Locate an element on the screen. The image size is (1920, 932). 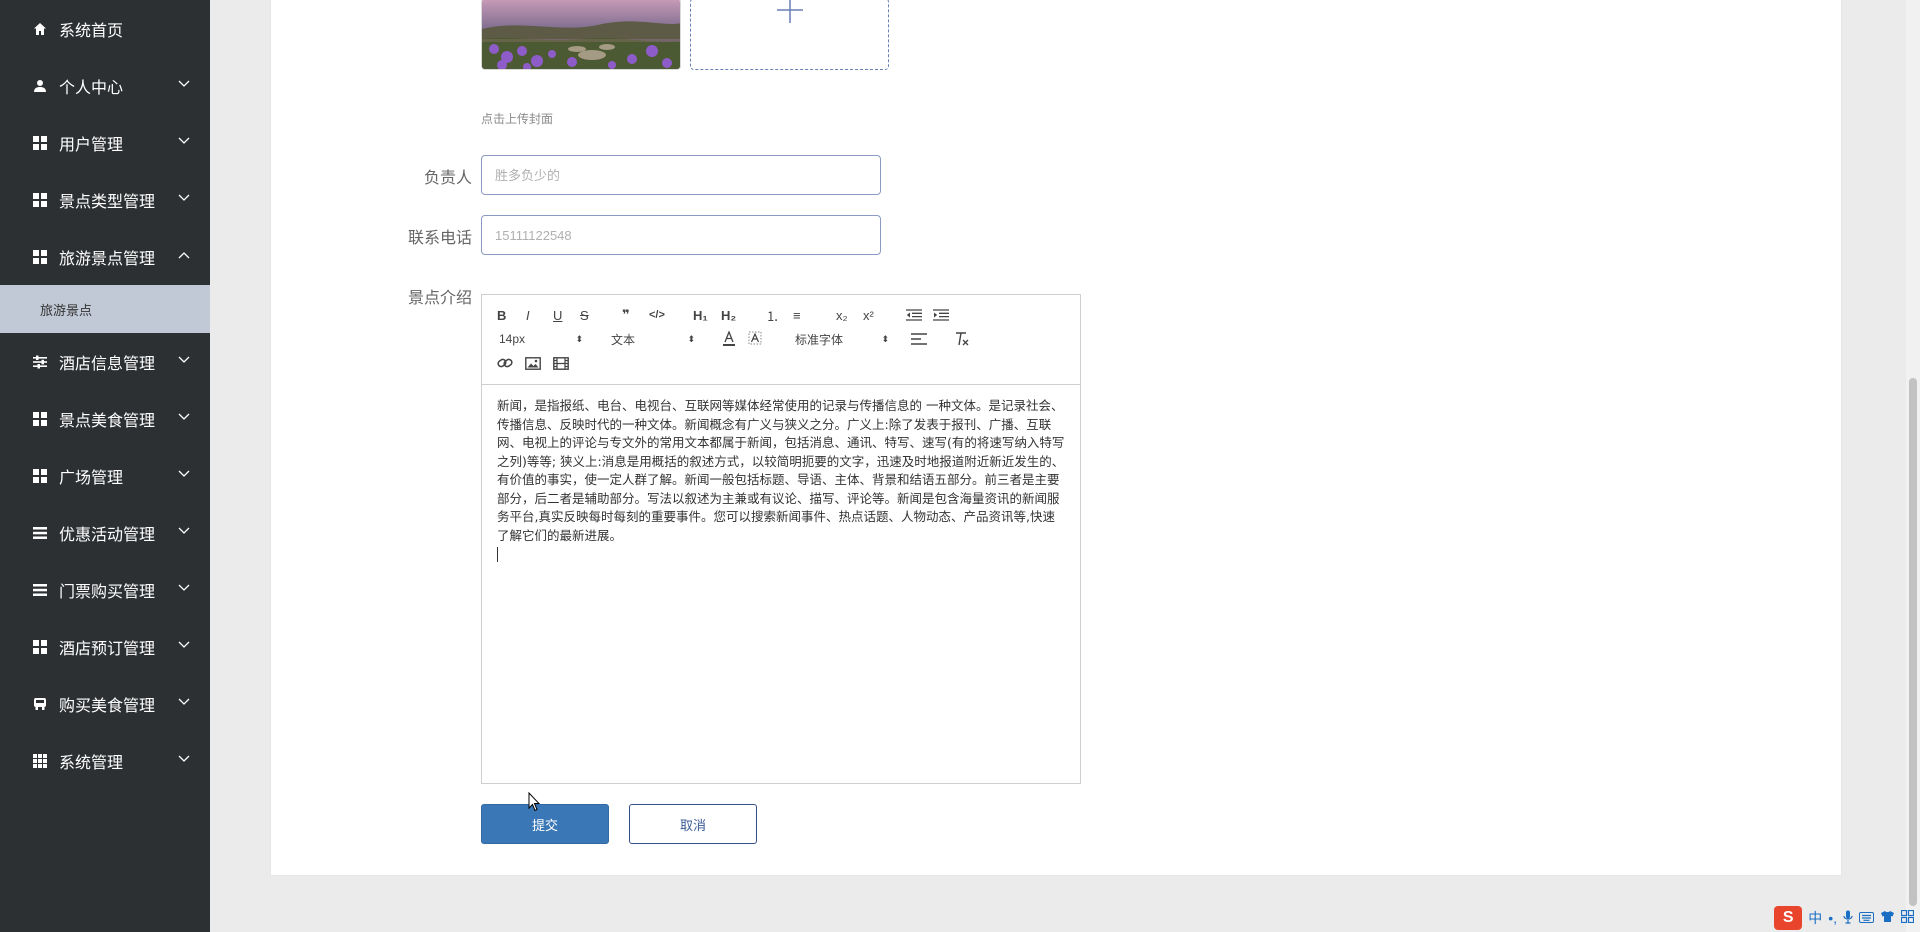
sidebar-item-label: 景点美食管理 is located at coordinates (107, 421).